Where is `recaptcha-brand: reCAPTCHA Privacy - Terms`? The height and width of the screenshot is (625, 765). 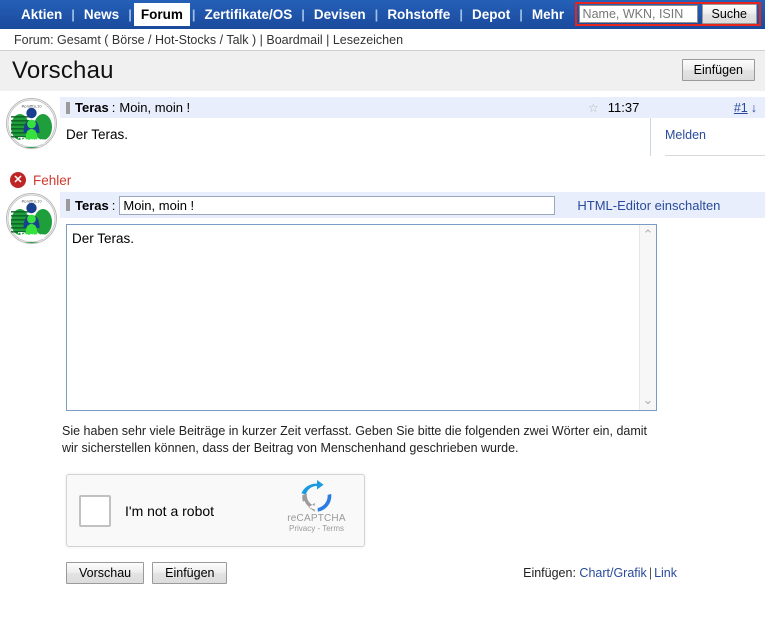
recaptcha-brand: reCAPTCHA Privacy - Terms is located at coordinates (316, 506).